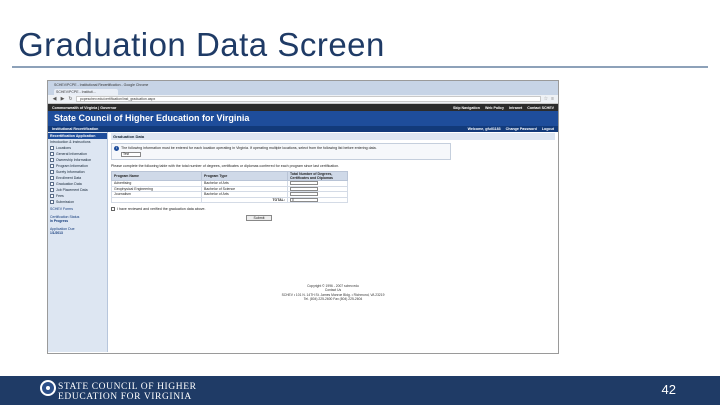  What do you see at coordinates (466, 108) in the screenshot?
I see `topbar-link-skip: Skip Navigation` at bounding box center [466, 108].